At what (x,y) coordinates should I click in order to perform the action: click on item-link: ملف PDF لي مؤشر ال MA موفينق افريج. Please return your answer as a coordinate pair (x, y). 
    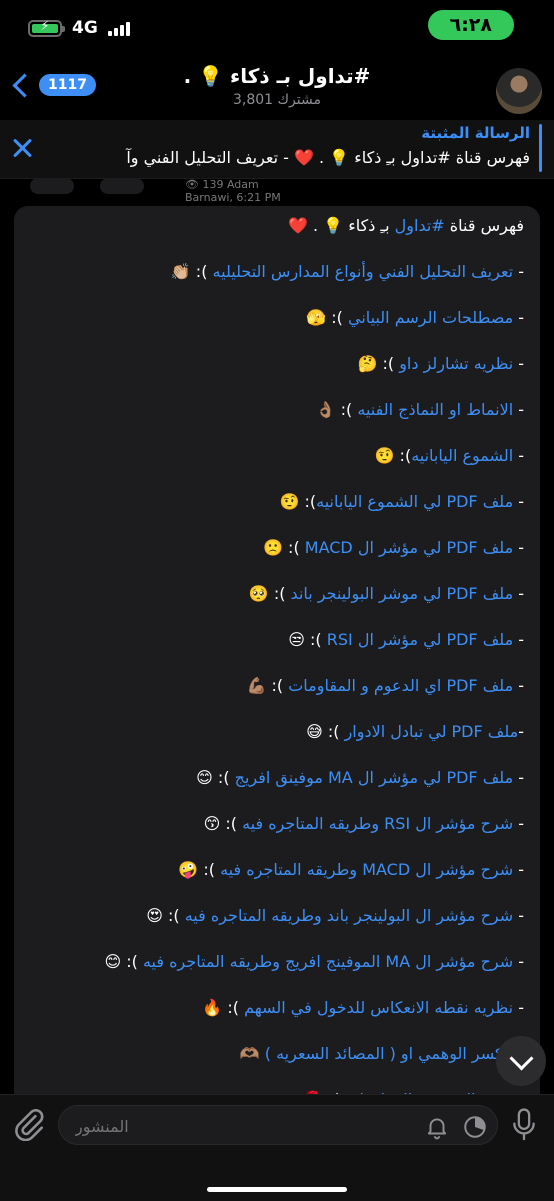
    Looking at the image, I should click on (374, 777).